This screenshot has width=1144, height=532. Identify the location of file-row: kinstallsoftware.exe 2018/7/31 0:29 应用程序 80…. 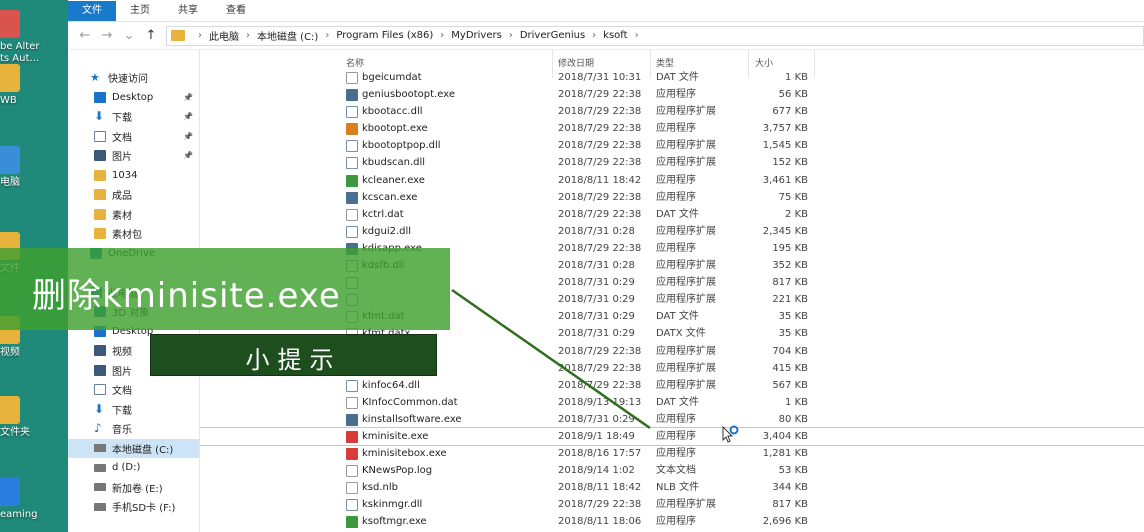
(672, 419).